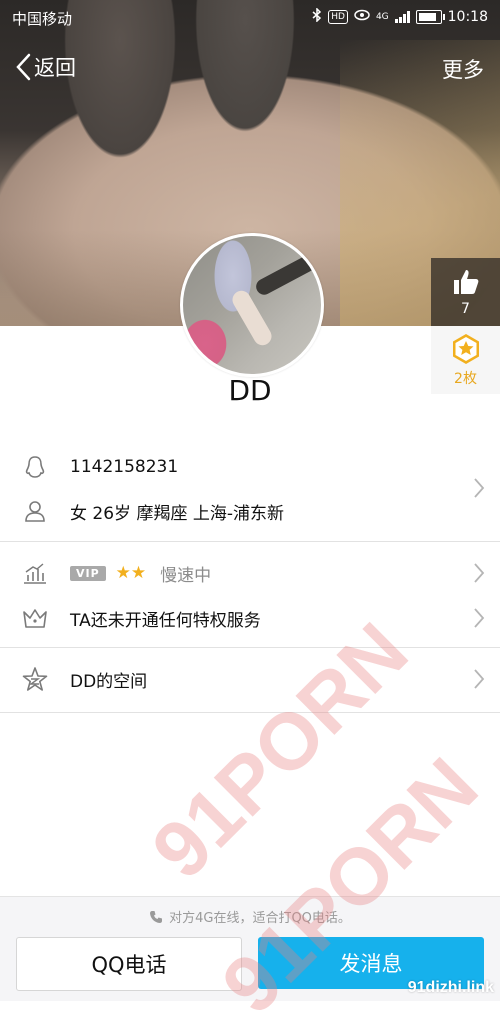 This screenshot has height=1032, width=500. I want to click on qzone-row: DD的空间, so click(250, 679).